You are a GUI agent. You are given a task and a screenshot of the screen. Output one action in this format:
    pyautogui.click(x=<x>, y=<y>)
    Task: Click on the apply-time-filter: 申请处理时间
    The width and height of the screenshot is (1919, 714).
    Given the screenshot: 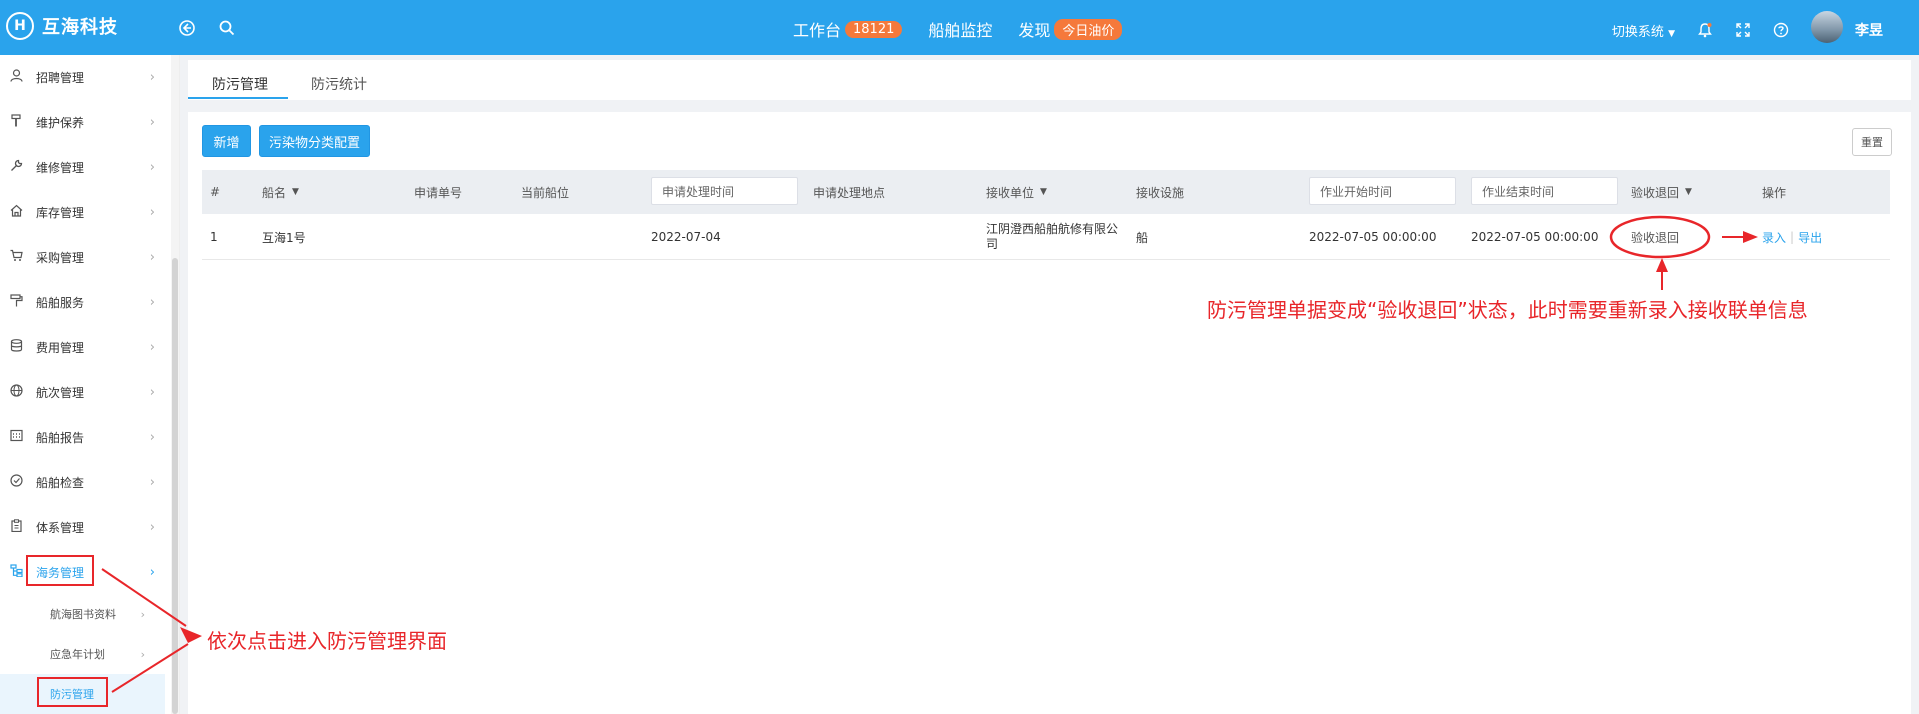 What is the action you would take?
    pyautogui.click(x=724, y=191)
    